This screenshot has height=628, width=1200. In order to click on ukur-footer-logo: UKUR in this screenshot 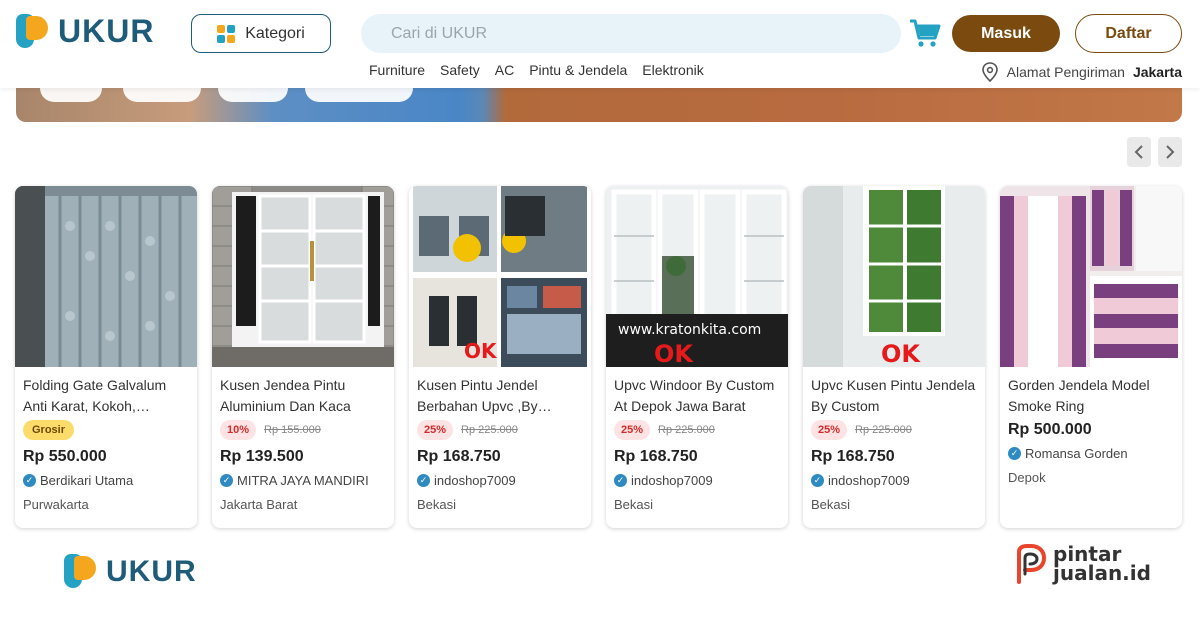, I will do `click(130, 572)`.